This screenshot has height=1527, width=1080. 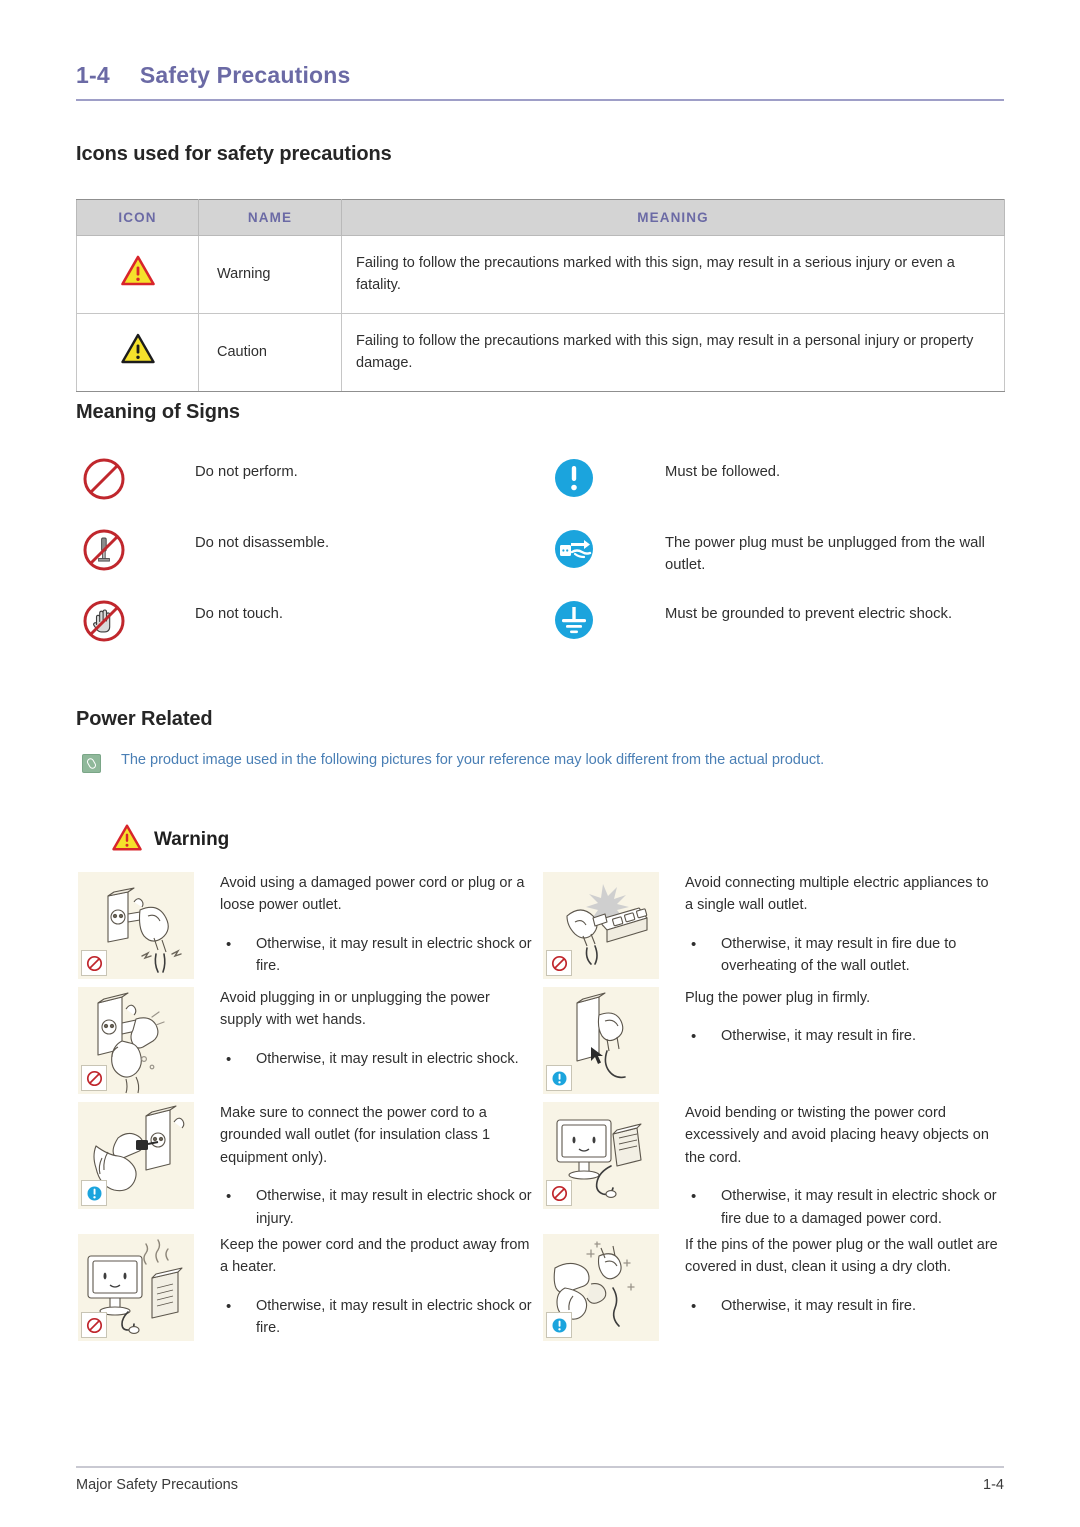 What do you see at coordinates (136, 925) in the screenshot?
I see `damaged-plug-and-loose-outlet-illustration` at bounding box center [136, 925].